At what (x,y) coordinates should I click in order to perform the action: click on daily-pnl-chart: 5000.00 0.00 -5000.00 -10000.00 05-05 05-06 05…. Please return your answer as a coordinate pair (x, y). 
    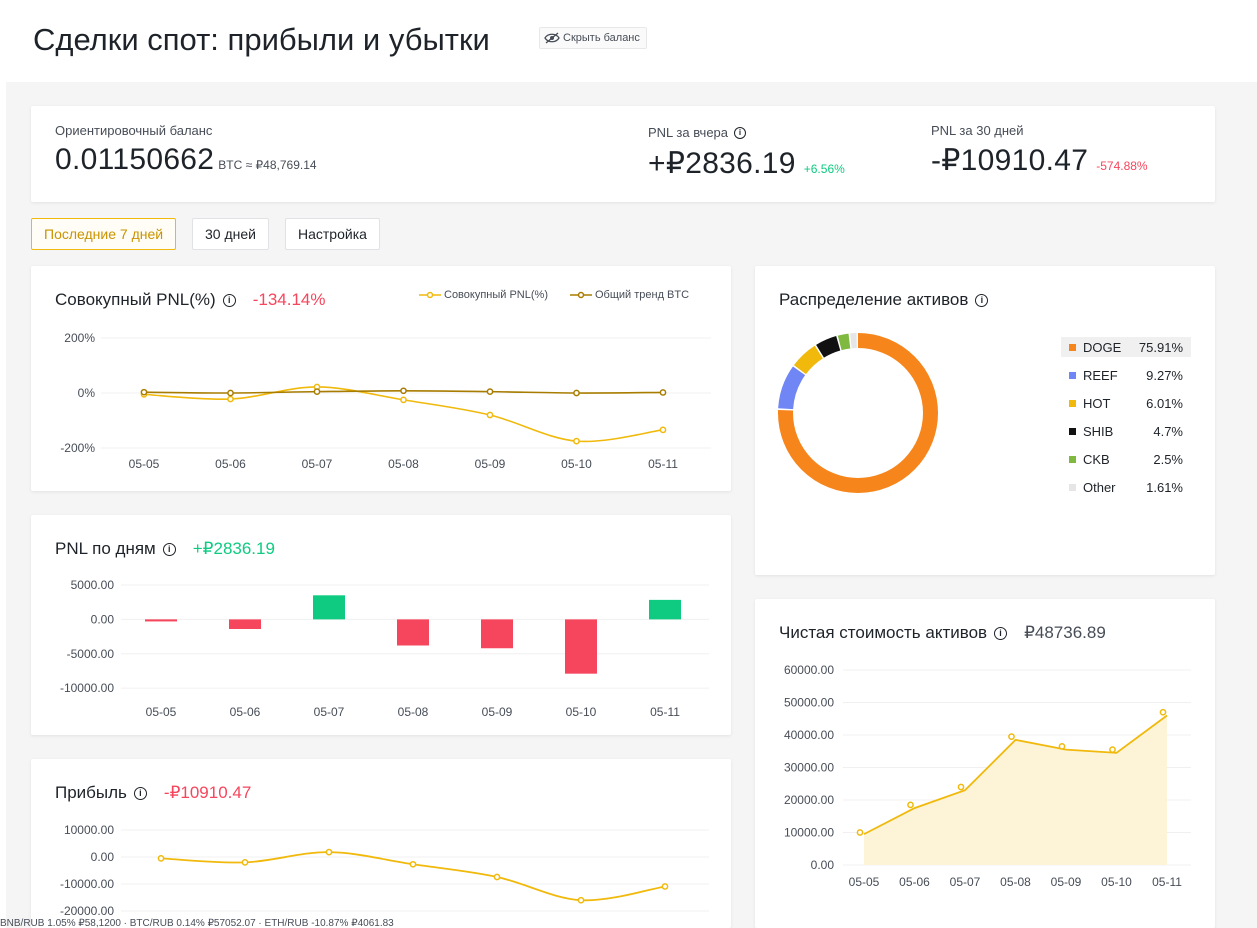
    Looking at the image, I should click on (381, 625).